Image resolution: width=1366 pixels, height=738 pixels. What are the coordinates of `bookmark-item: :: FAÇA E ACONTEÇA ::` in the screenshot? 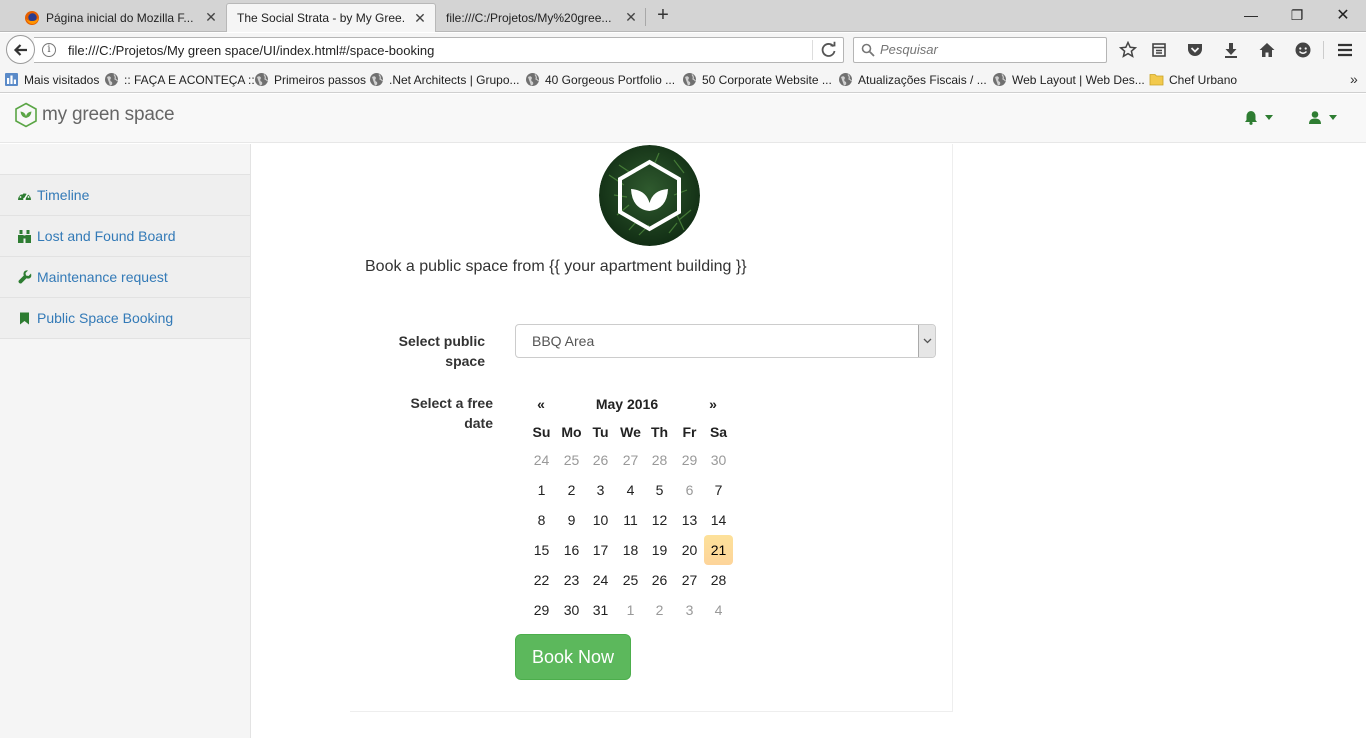 It's located at (179, 79).